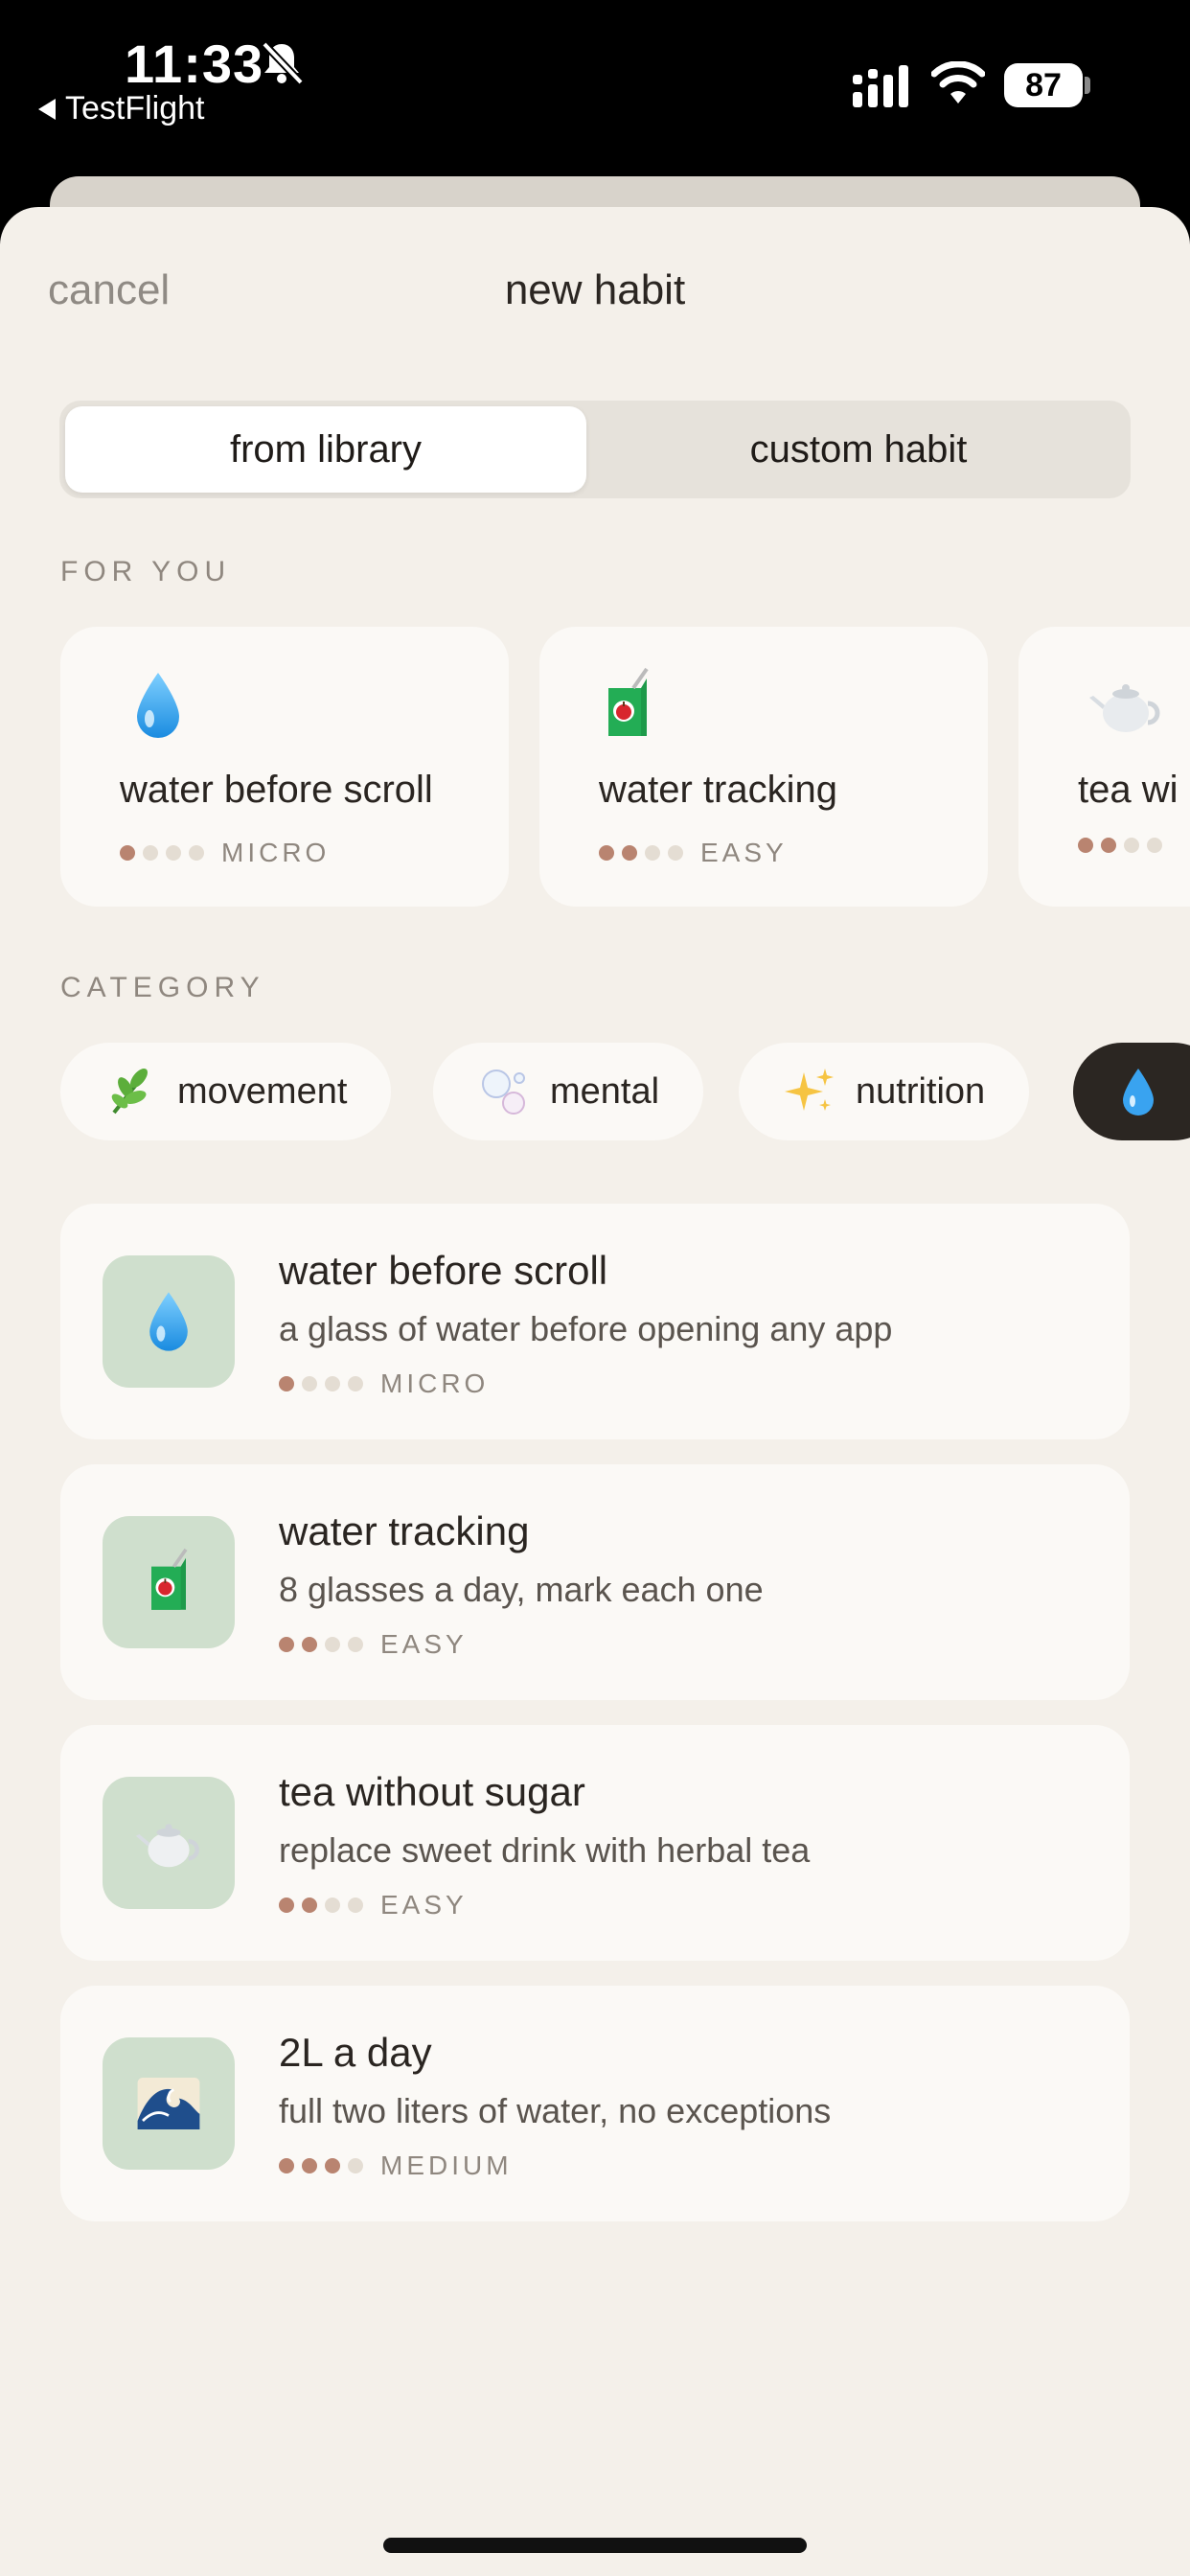  I want to click on difficulty-label: MEDIUM, so click(447, 2165).